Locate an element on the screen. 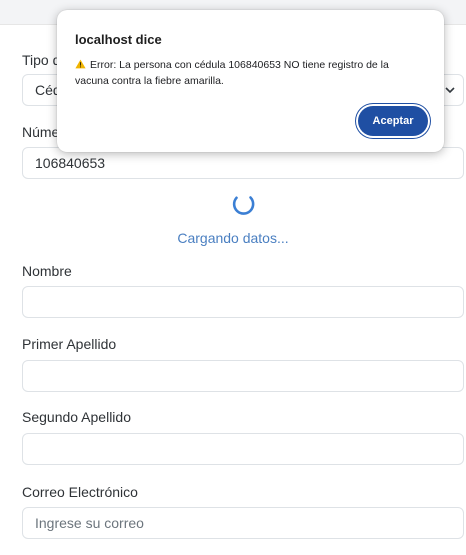 This screenshot has height=555, width=466. email-placeholder: Ingrese su correo is located at coordinates (89, 523).